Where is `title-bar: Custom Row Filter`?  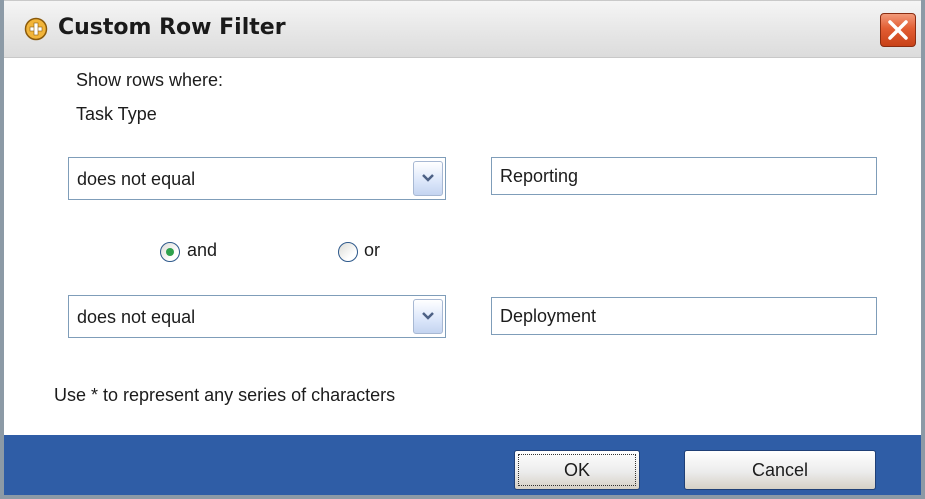 title-bar: Custom Row Filter is located at coordinates (462, 29).